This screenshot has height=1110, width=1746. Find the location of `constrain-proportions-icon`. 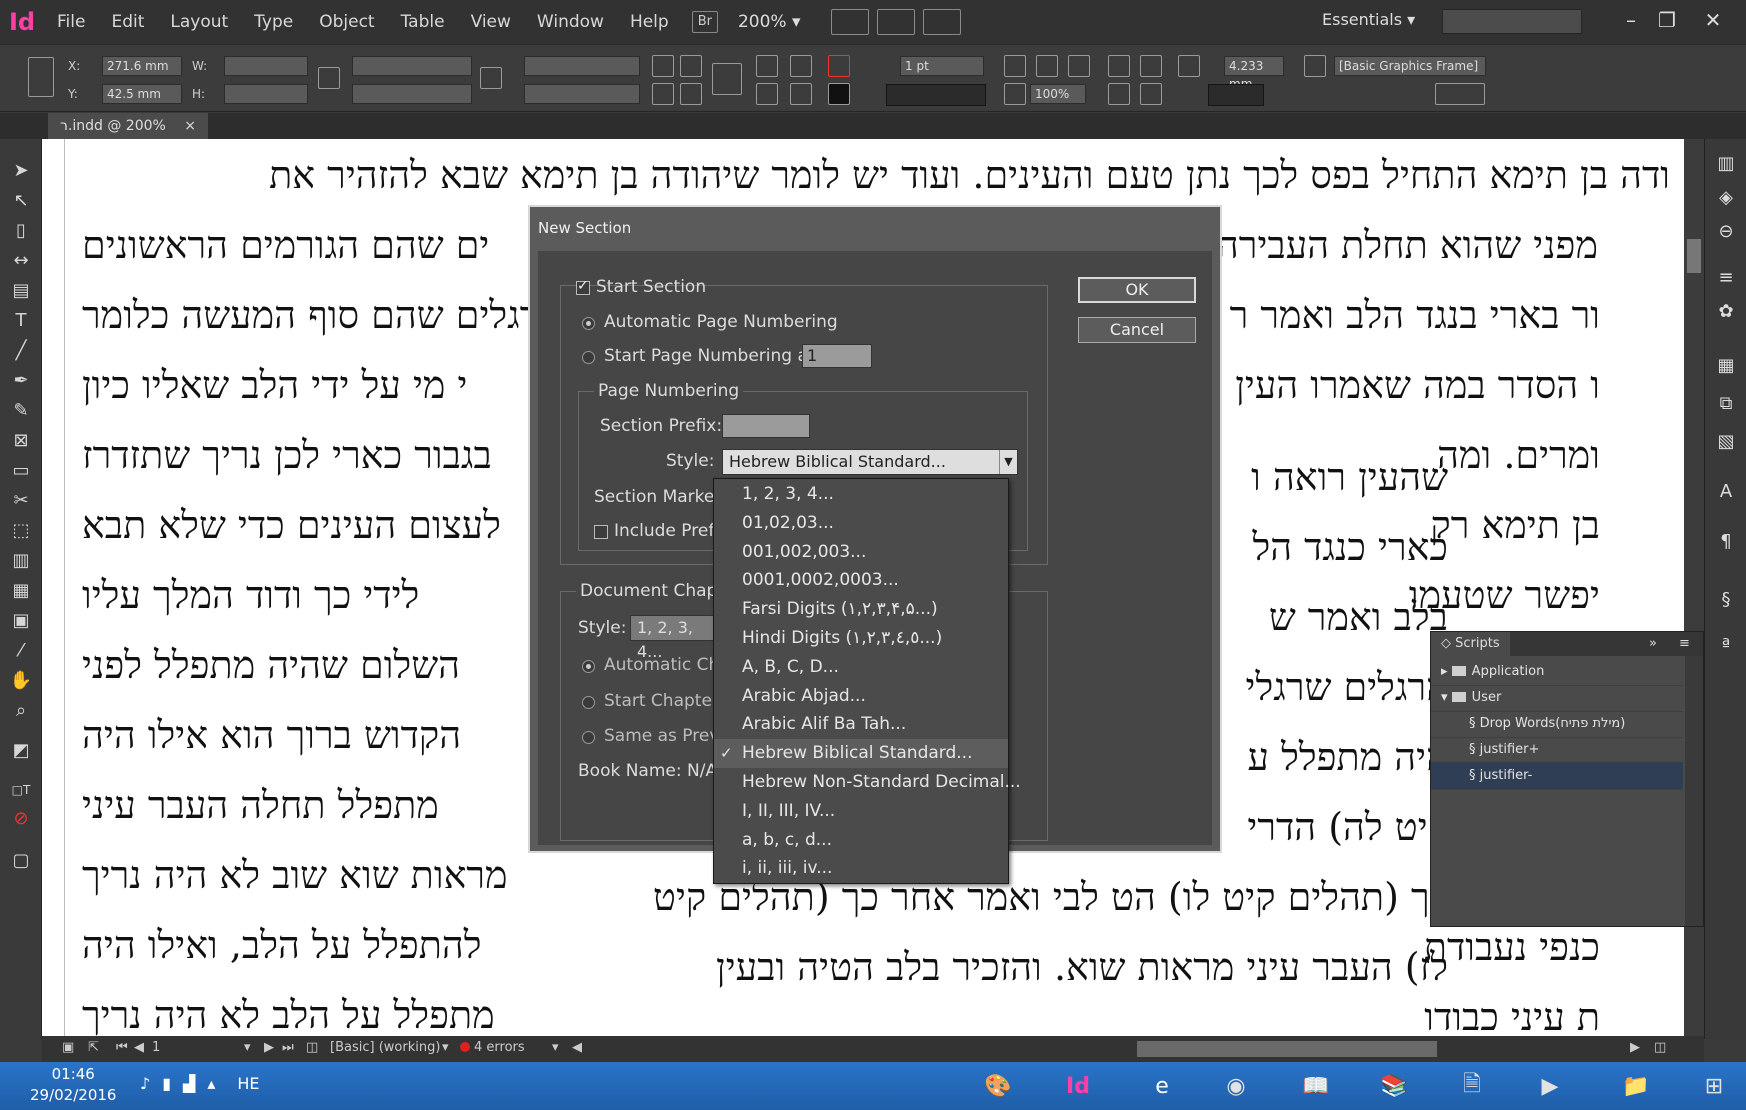

constrain-proportions-icon is located at coordinates (329, 78).